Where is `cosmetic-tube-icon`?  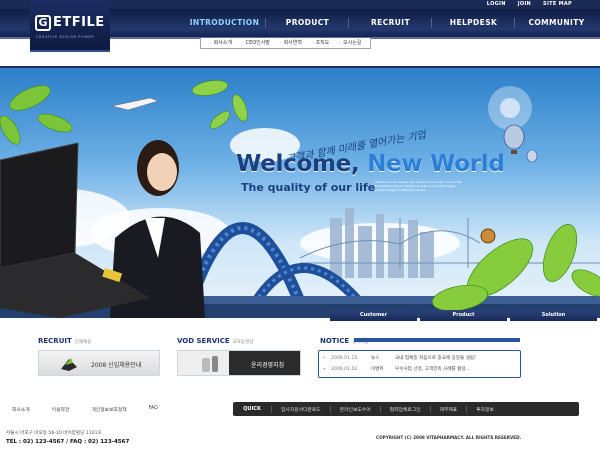 cosmetic-tube-icon is located at coordinates (210, 364).